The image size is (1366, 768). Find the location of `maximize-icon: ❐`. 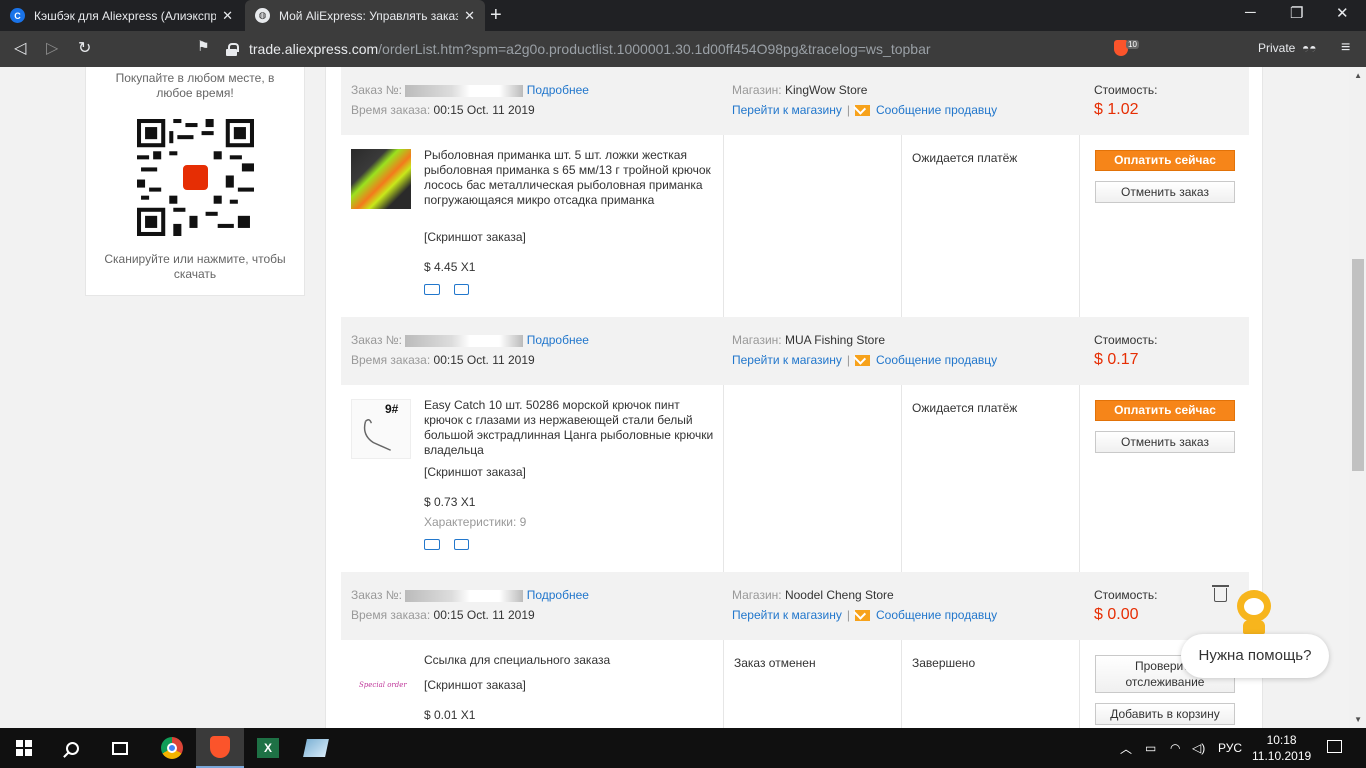

maximize-icon: ❐ is located at coordinates (1296, 13).